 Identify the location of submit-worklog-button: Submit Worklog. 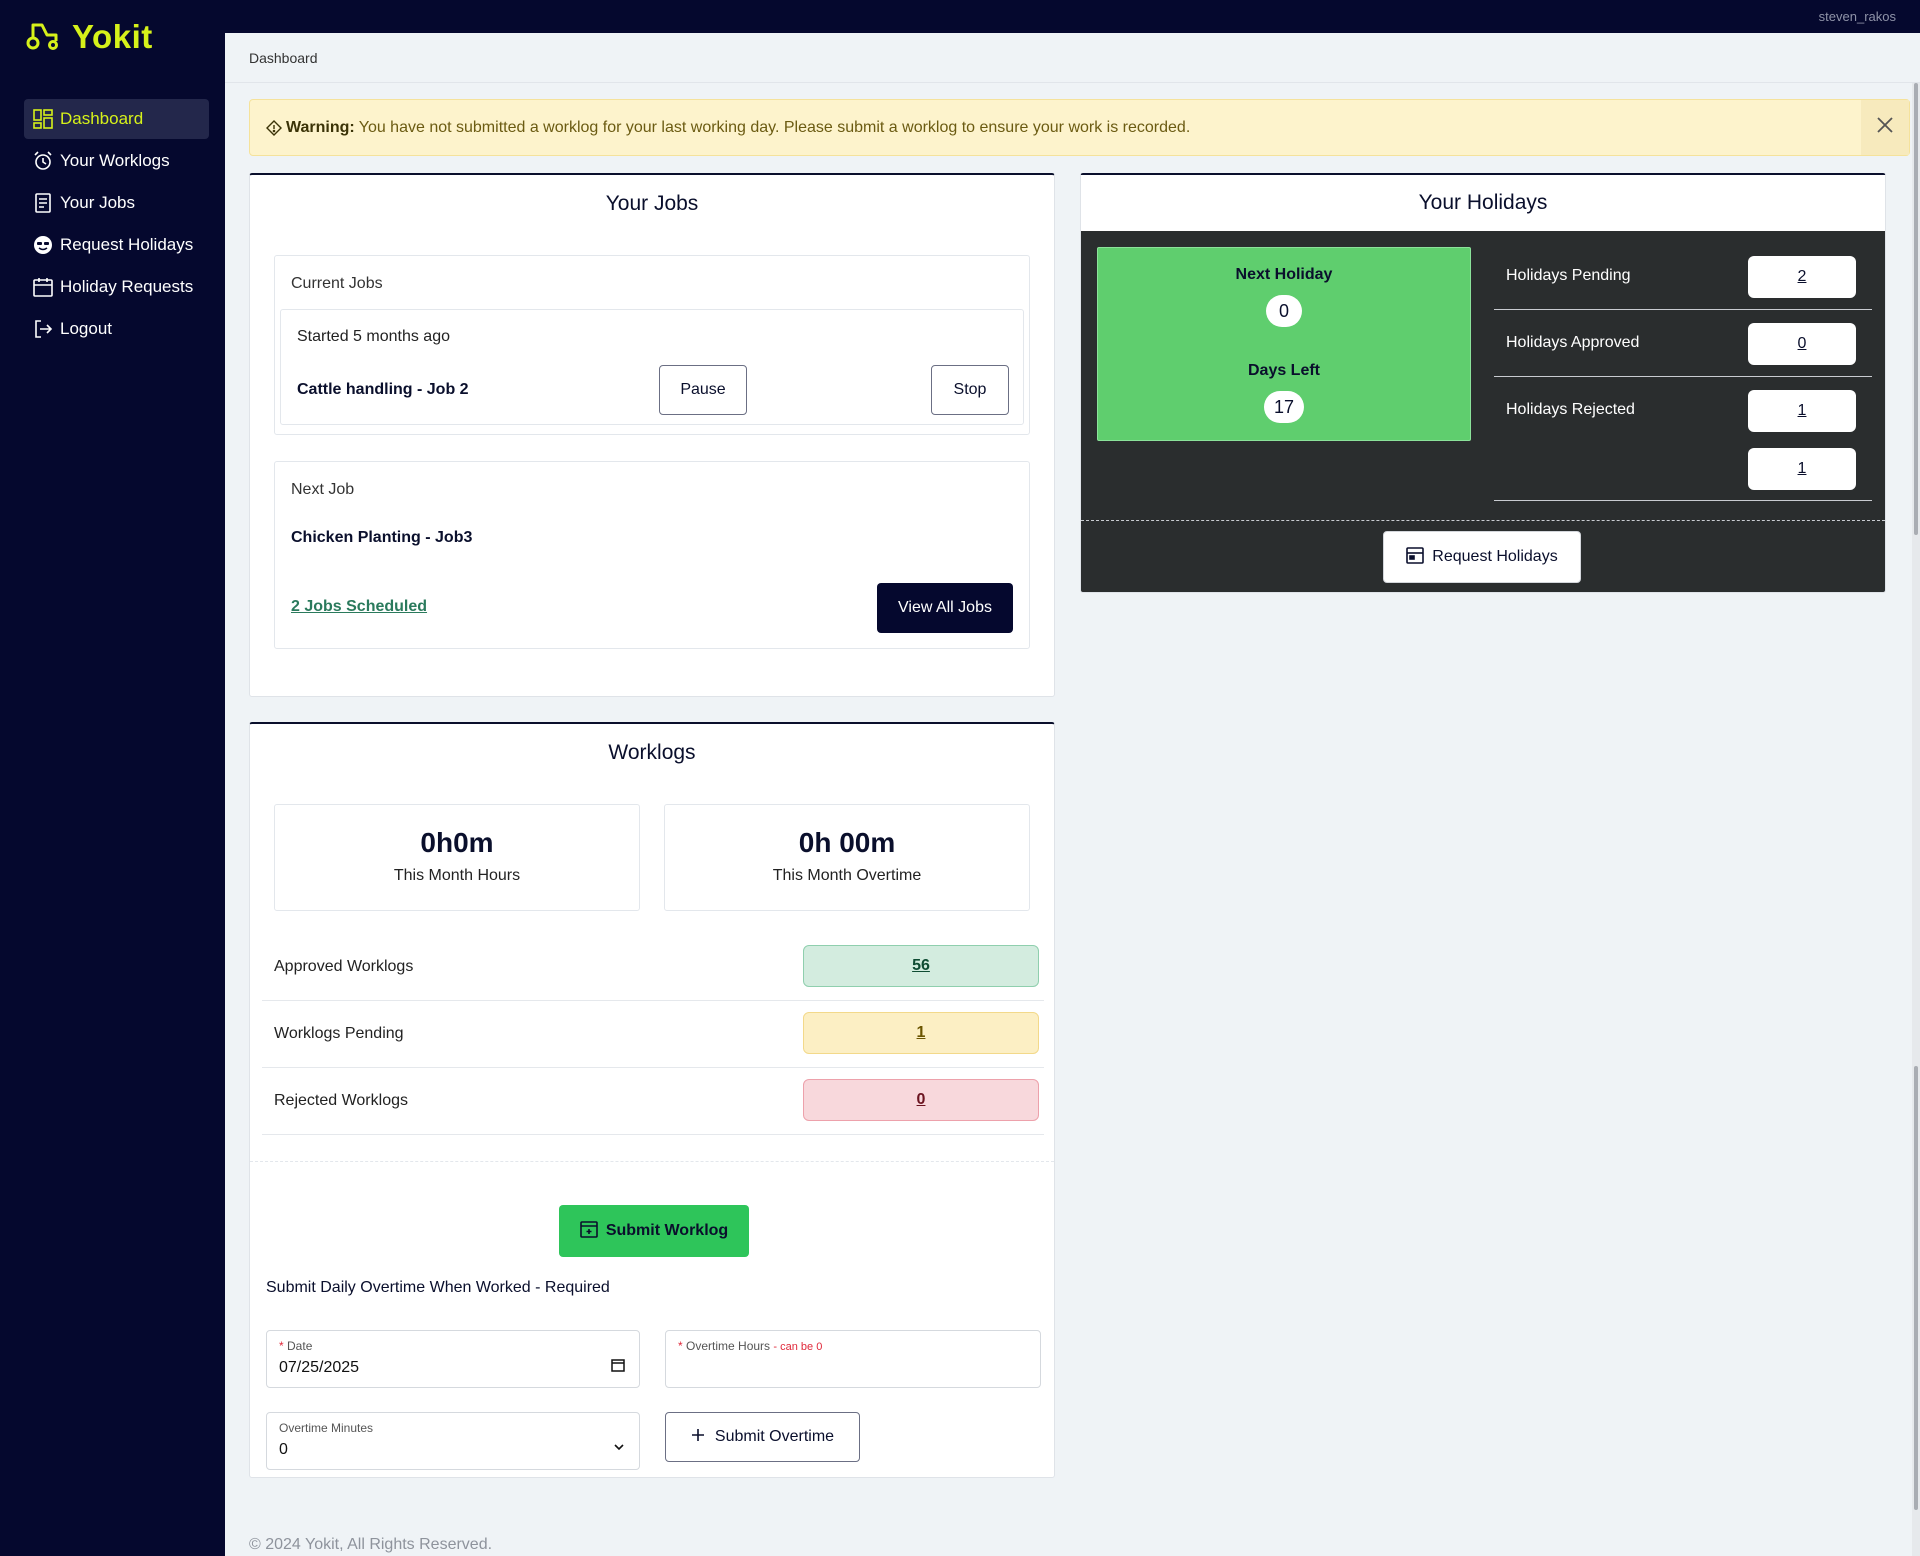
(654, 1231).